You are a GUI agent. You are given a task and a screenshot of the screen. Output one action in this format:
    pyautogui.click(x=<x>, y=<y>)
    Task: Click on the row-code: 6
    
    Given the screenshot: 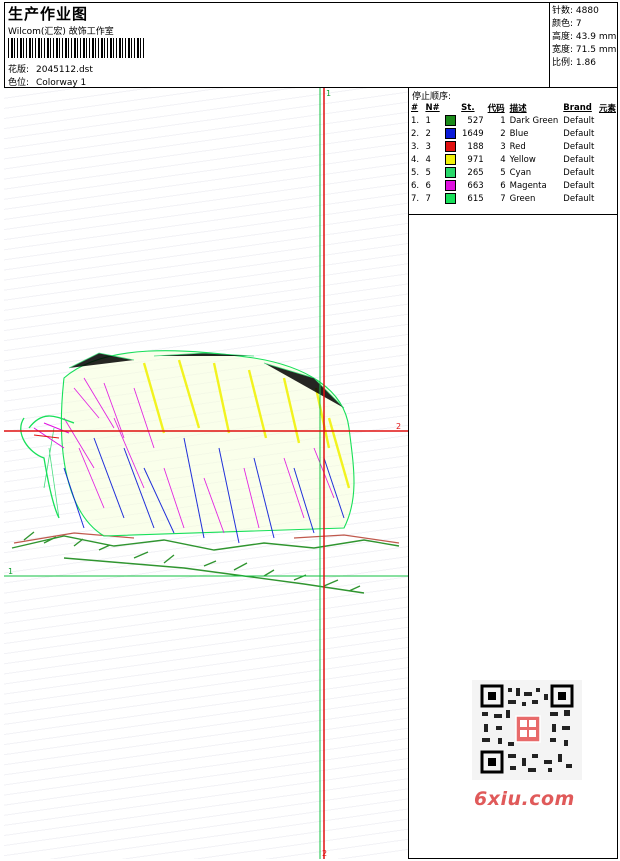 What is the action you would take?
    pyautogui.click(x=503, y=185)
    